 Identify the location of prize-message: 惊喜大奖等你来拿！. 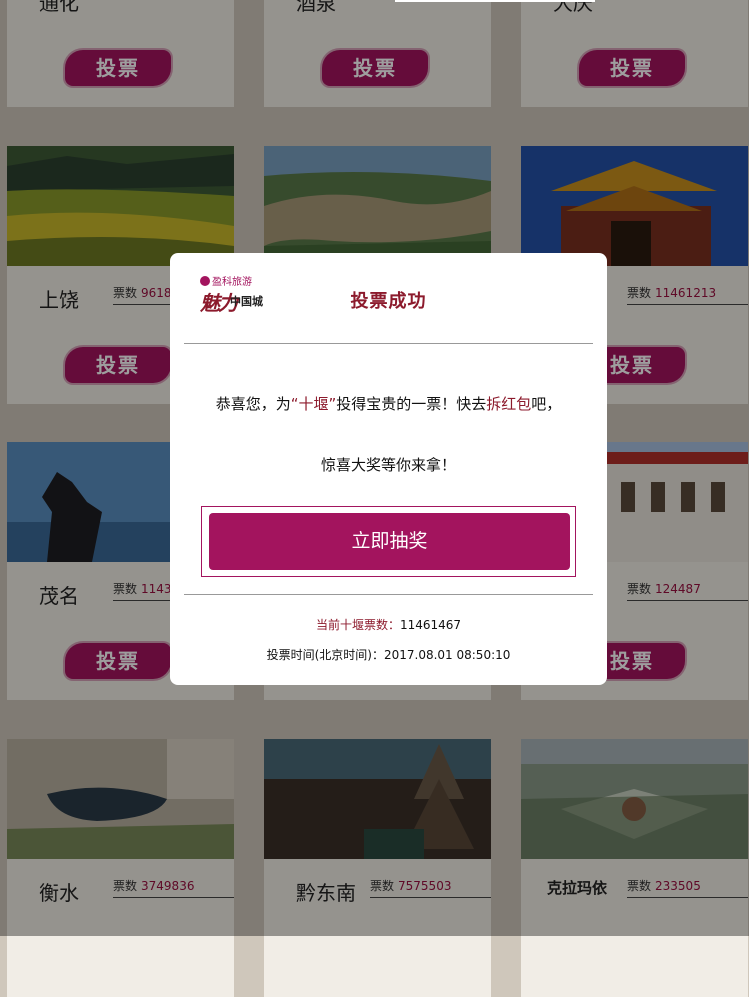
(388, 465).